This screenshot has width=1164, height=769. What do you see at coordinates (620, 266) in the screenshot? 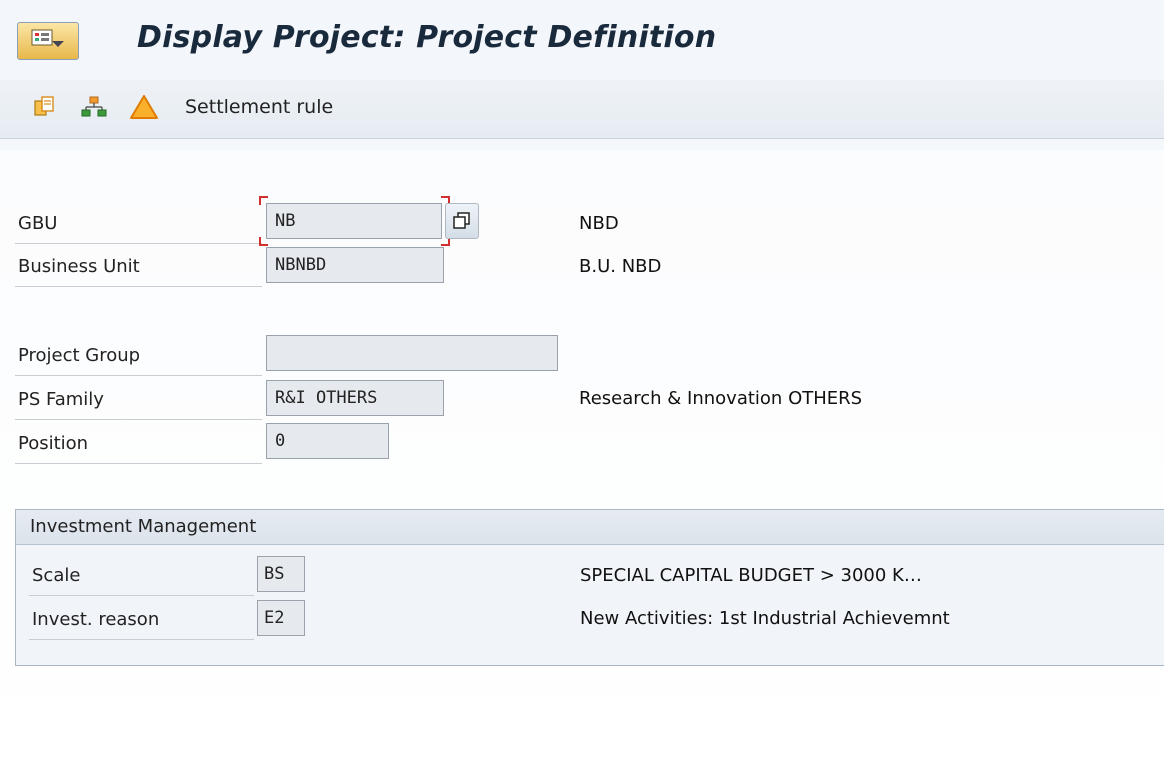
I see `business-unit-description: B.U. NBD` at bounding box center [620, 266].